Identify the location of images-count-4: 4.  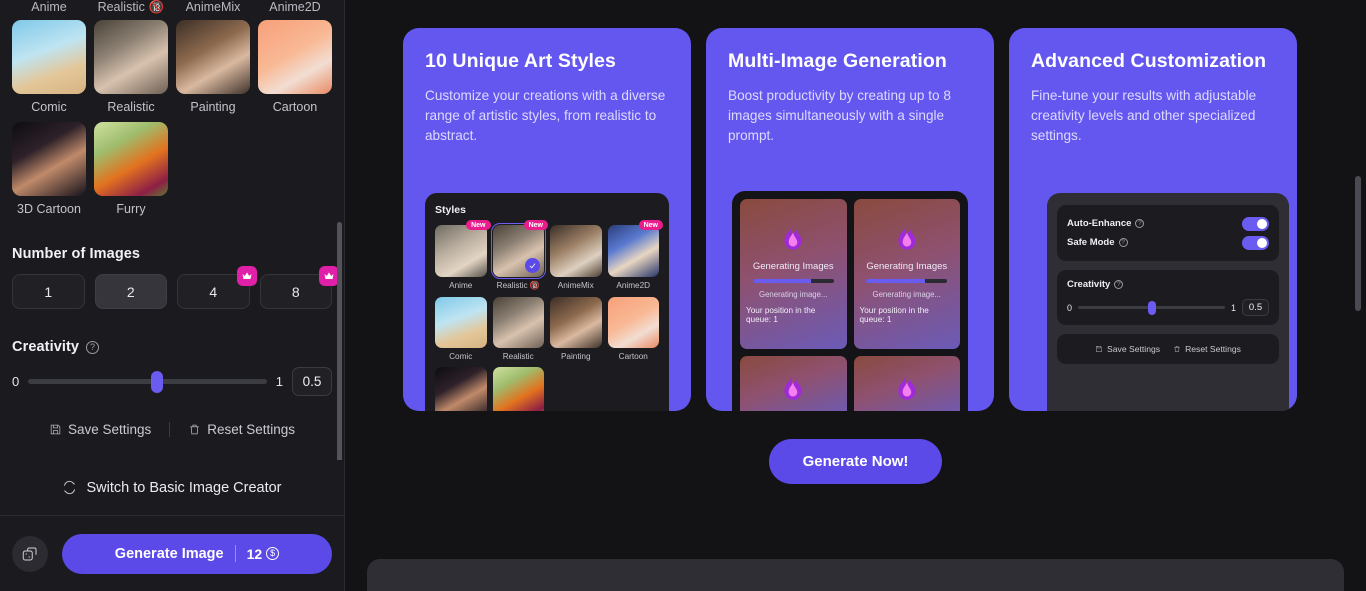
(217, 287).